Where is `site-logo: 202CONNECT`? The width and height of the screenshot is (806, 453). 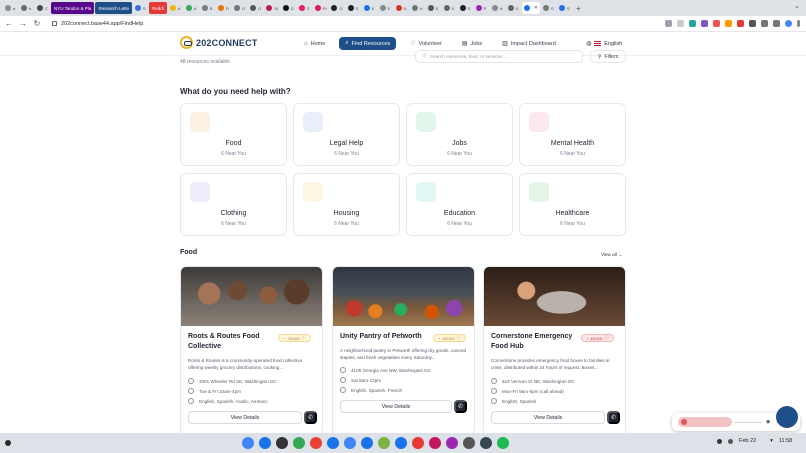 site-logo: 202CONNECT is located at coordinates (219, 42).